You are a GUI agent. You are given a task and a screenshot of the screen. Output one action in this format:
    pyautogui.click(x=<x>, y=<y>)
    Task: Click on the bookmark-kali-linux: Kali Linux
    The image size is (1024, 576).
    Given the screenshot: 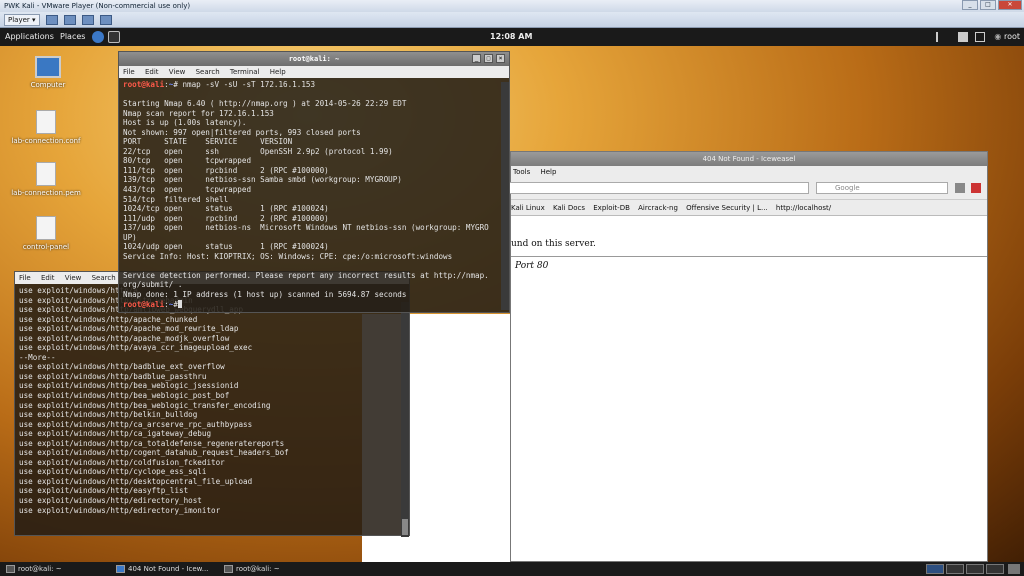 What is the action you would take?
    pyautogui.click(x=528, y=208)
    